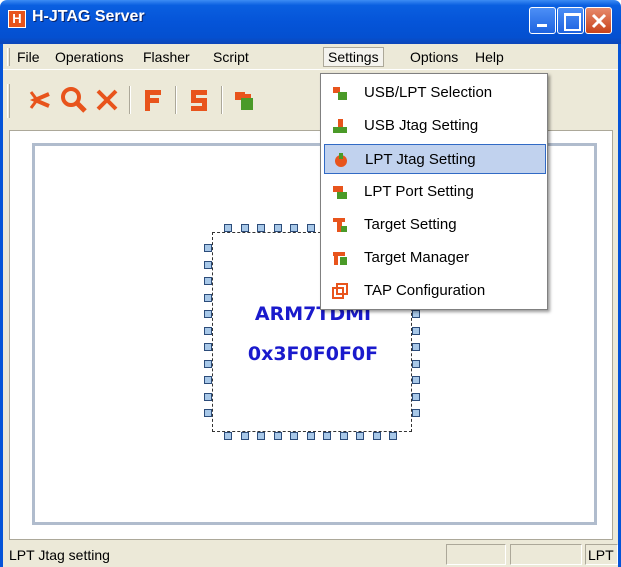  Describe the element at coordinates (59, 555) in the screenshot. I see `status-message: LPT Jtag setting` at that location.